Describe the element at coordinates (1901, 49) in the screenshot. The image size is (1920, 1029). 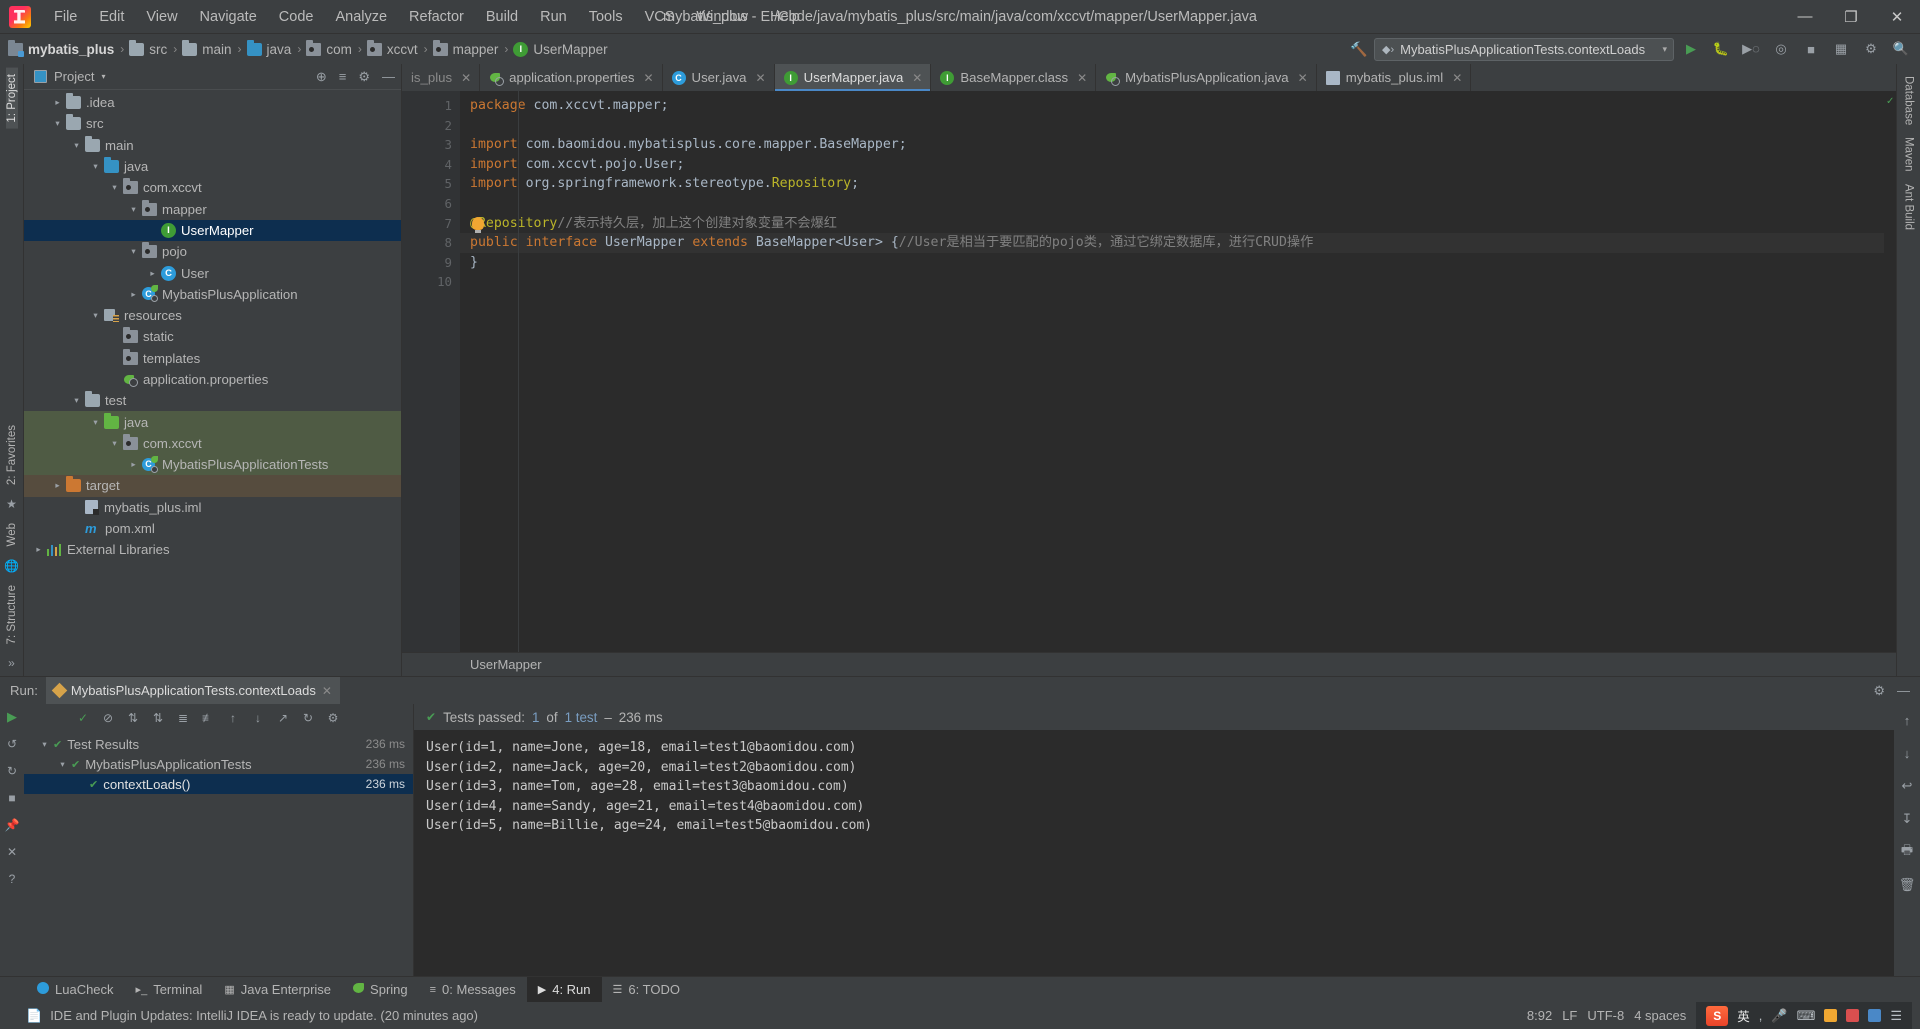
I see `search-icon: 🔍` at that location.